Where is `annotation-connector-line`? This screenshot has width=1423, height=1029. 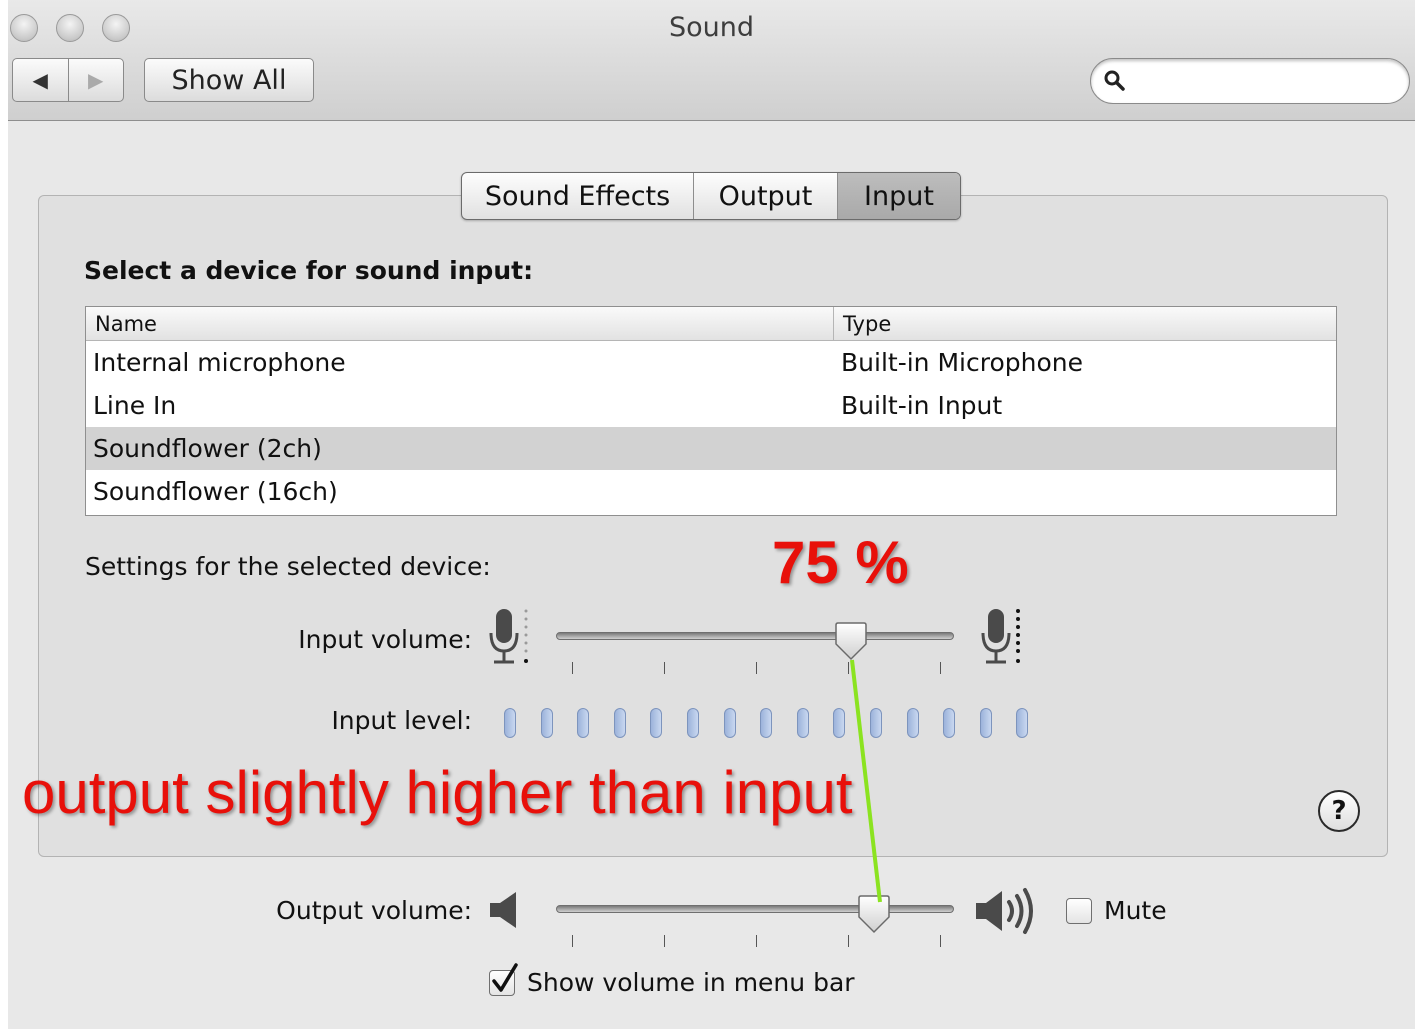 annotation-connector-line is located at coordinates (866, 781).